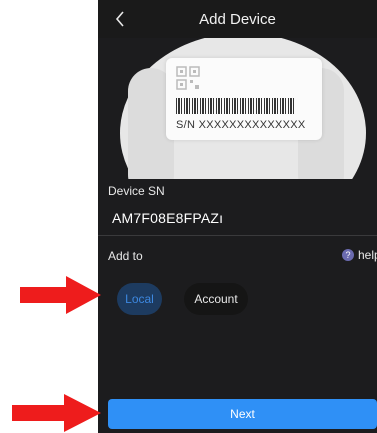 The width and height of the screenshot is (377, 433). What do you see at coordinates (348, 255) in the screenshot?
I see `question-circle-icon: ?` at bounding box center [348, 255].